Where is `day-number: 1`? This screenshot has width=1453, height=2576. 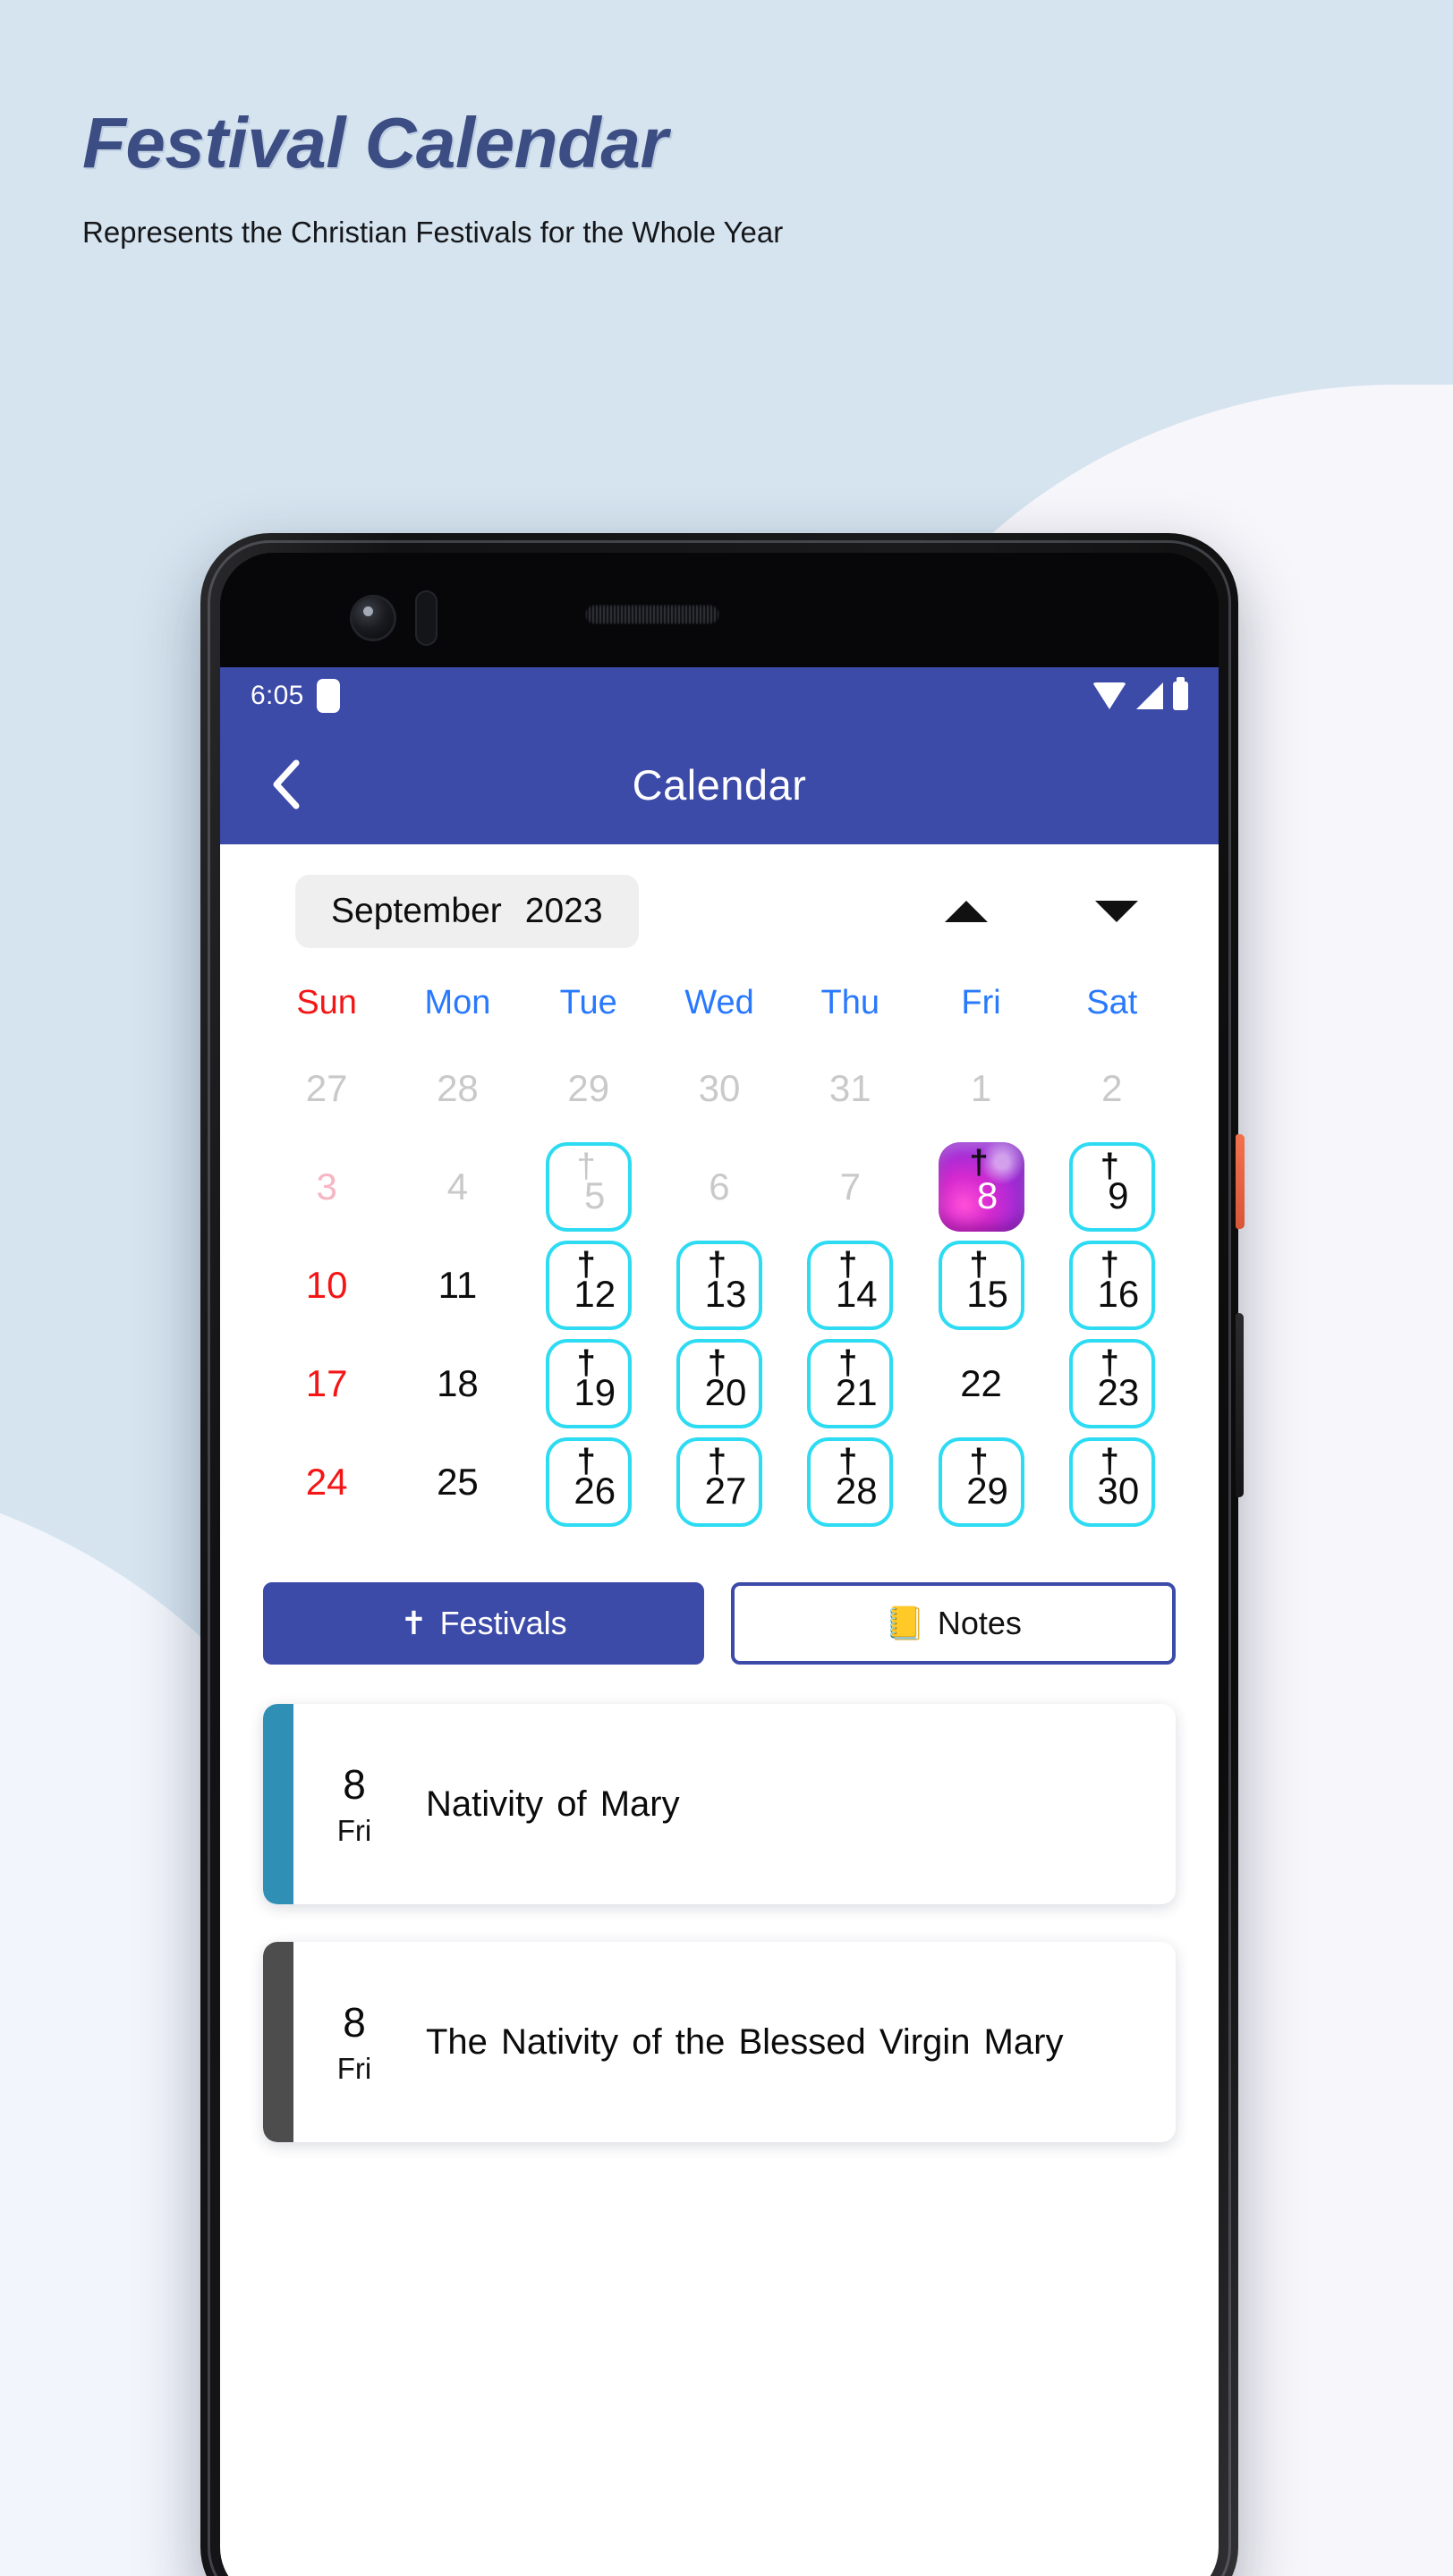
day-number: 1 is located at coordinates (981, 1088).